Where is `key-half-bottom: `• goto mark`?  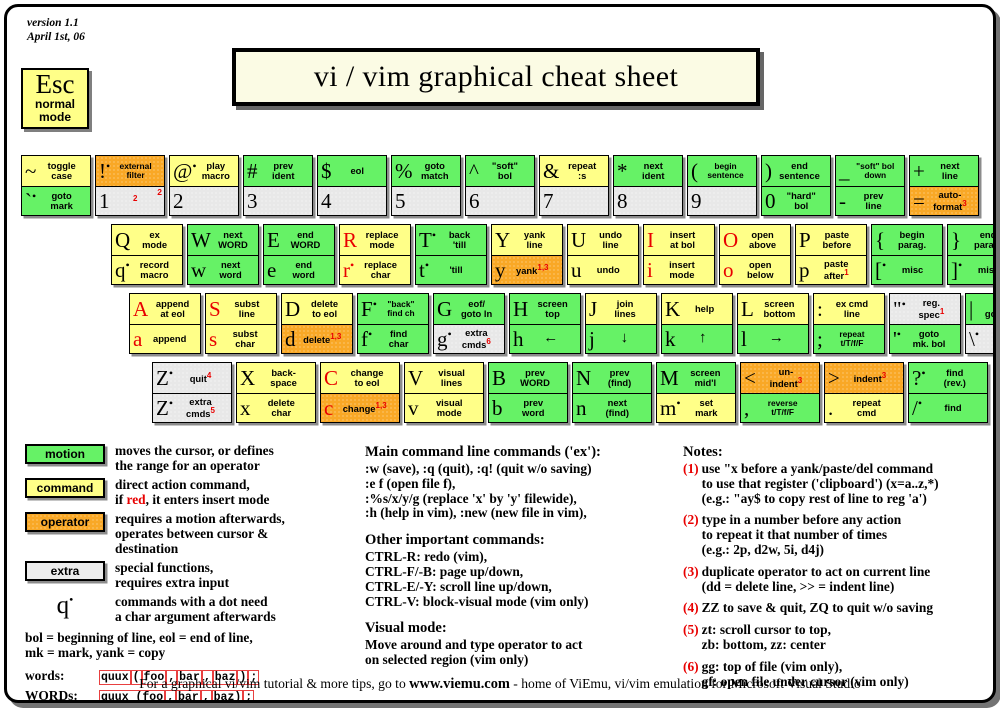 key-half-bottom: `• goto mark is located at coordinates (56, 200).